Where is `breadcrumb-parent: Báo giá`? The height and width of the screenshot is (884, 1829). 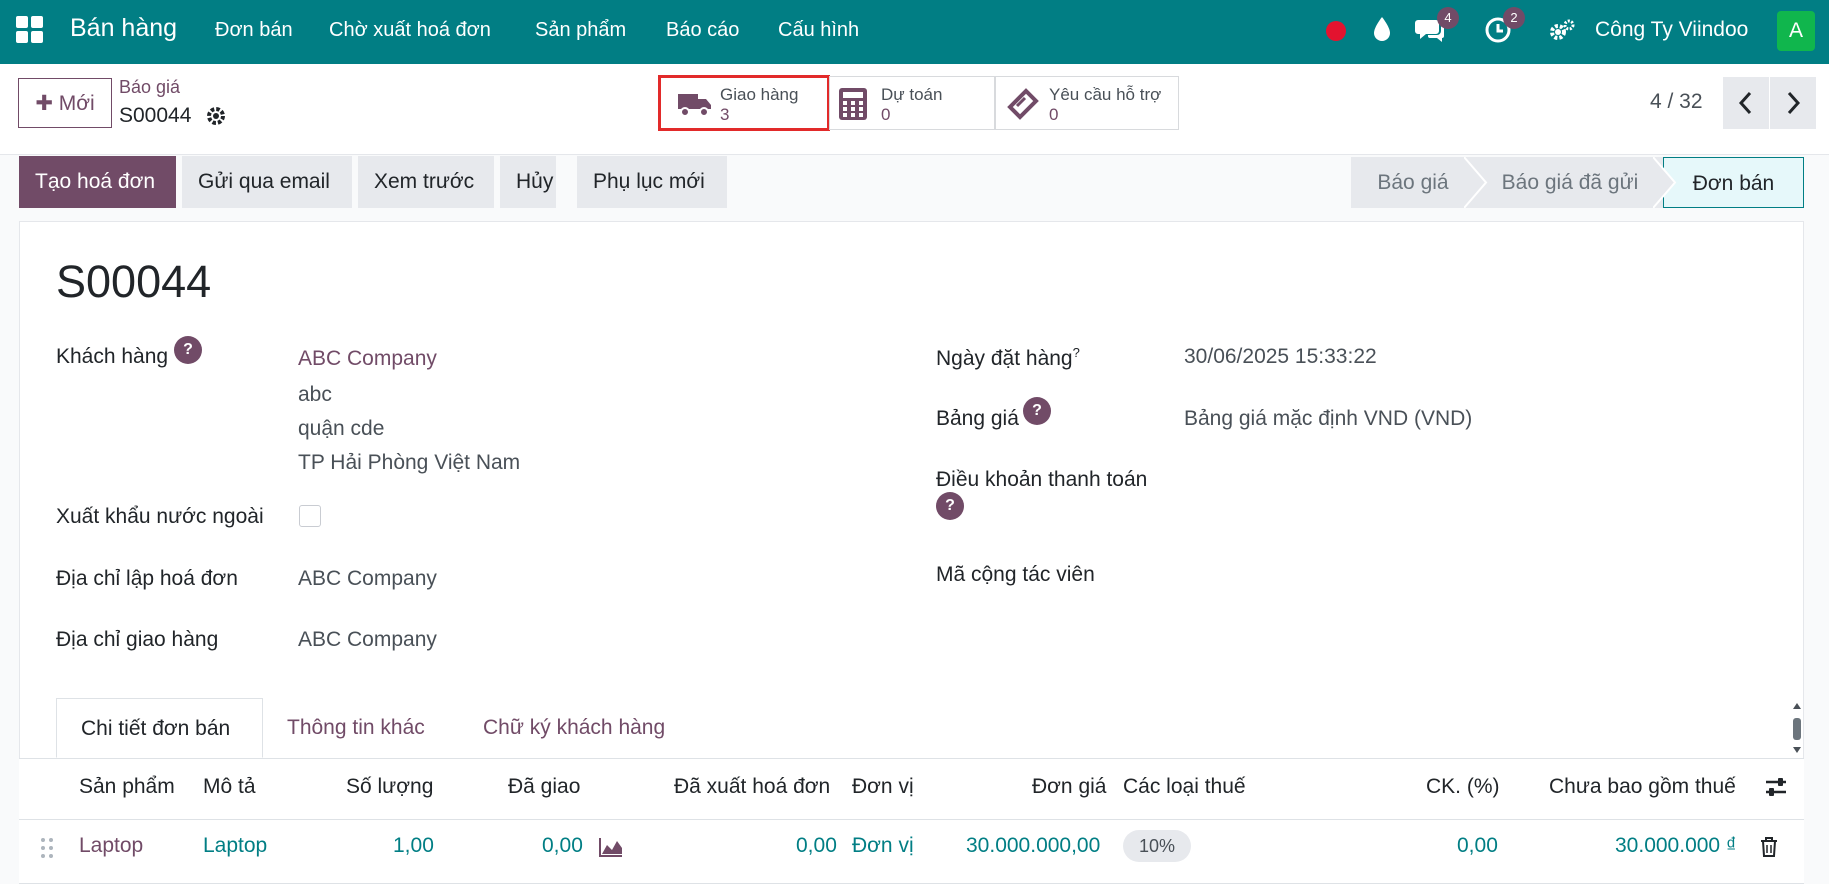 breadcrumb-parent: Báo giá is located at coordinates (149, 87).